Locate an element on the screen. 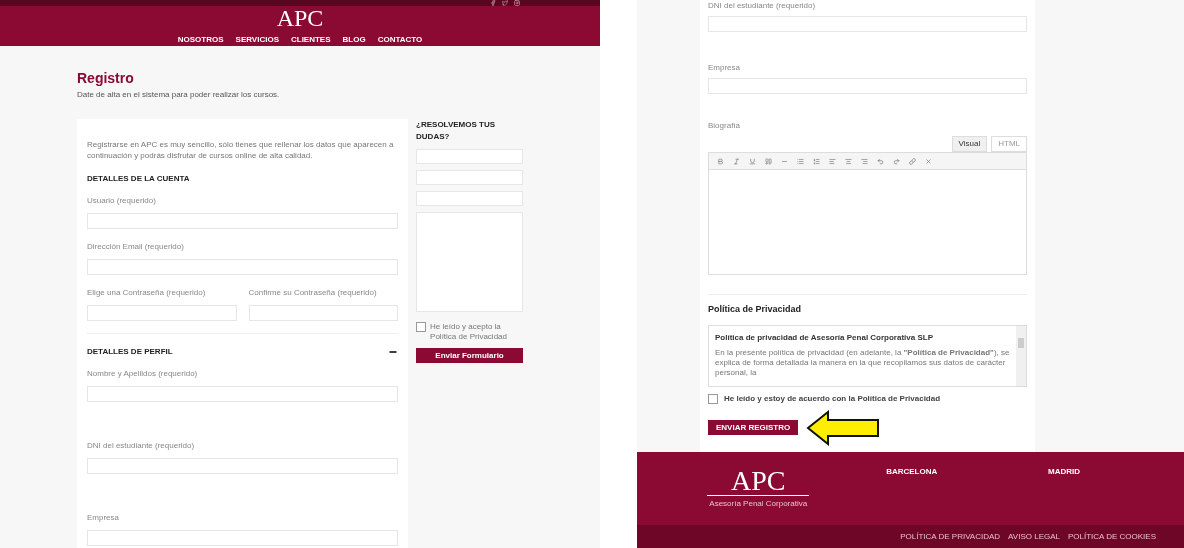 The width and height of the screenshot is (1184, 548). bullet-list-icon is located at coordinates (800, 161).